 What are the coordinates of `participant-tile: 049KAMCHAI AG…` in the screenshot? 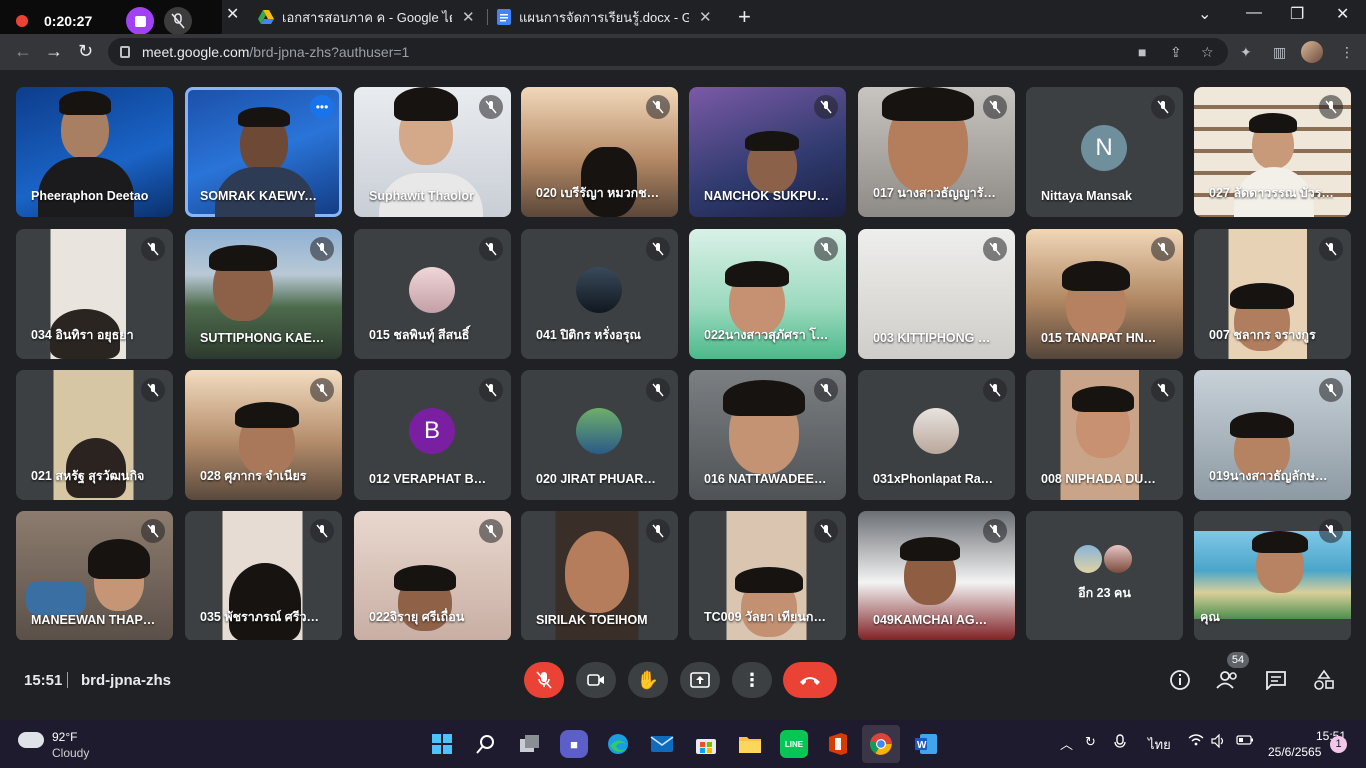 It's located at (936, 576).